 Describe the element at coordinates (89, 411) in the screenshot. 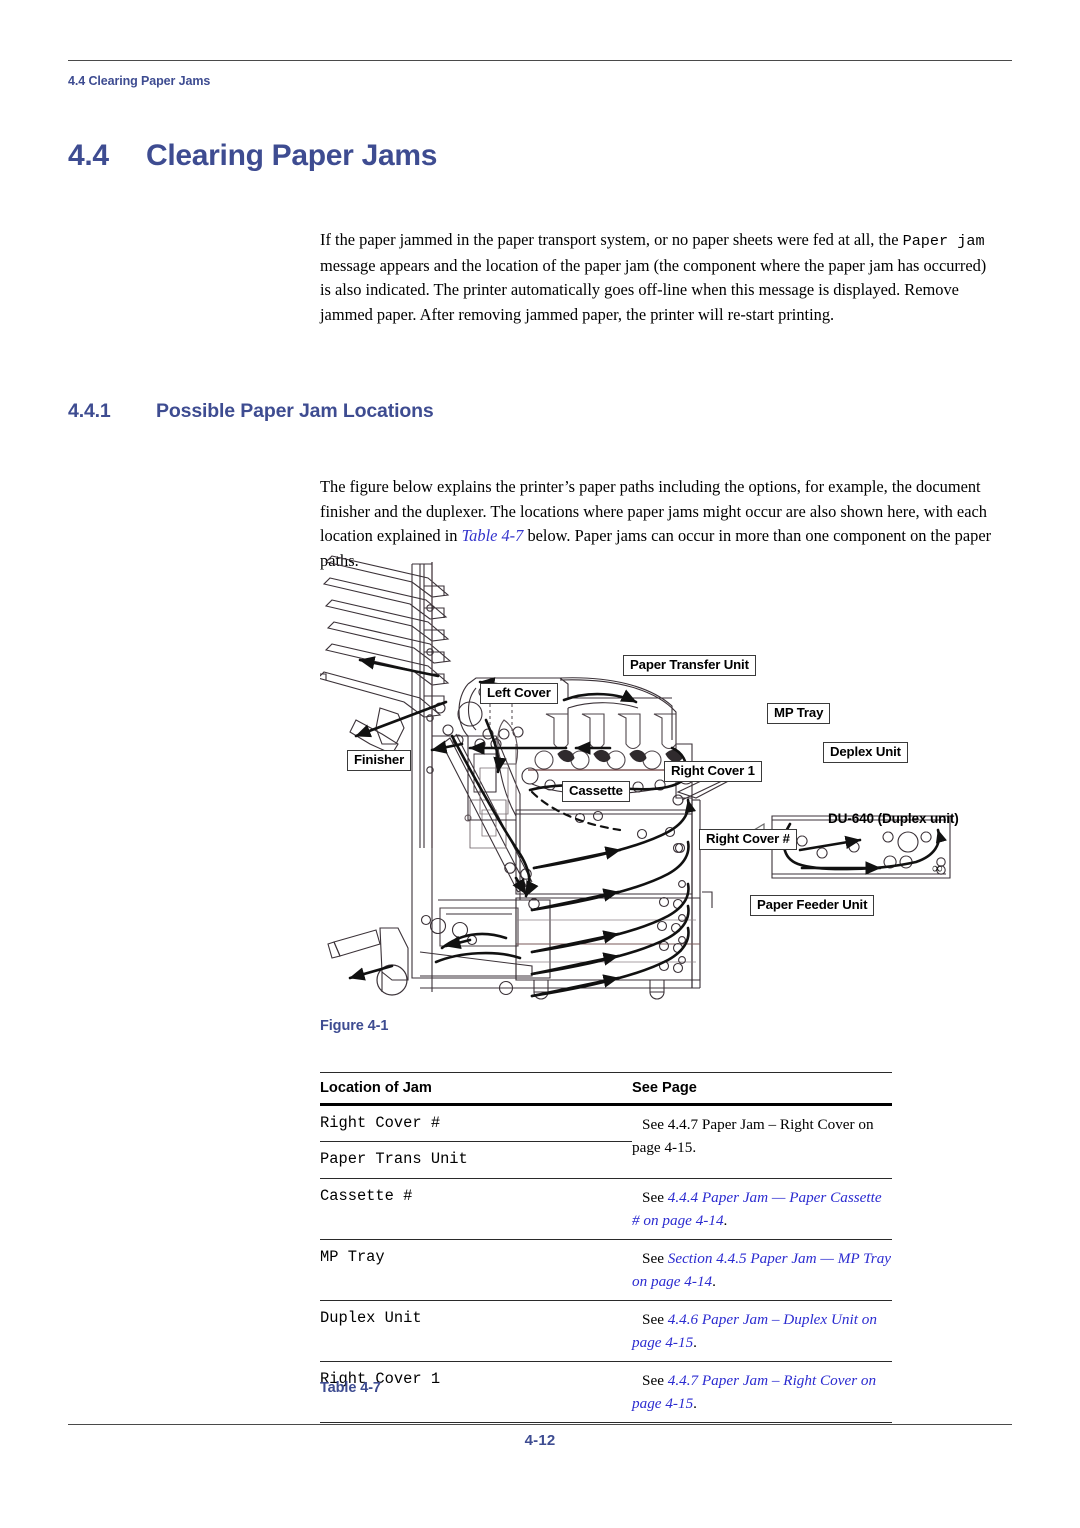

I see `section-heading-number: 4.4.1` at that location.